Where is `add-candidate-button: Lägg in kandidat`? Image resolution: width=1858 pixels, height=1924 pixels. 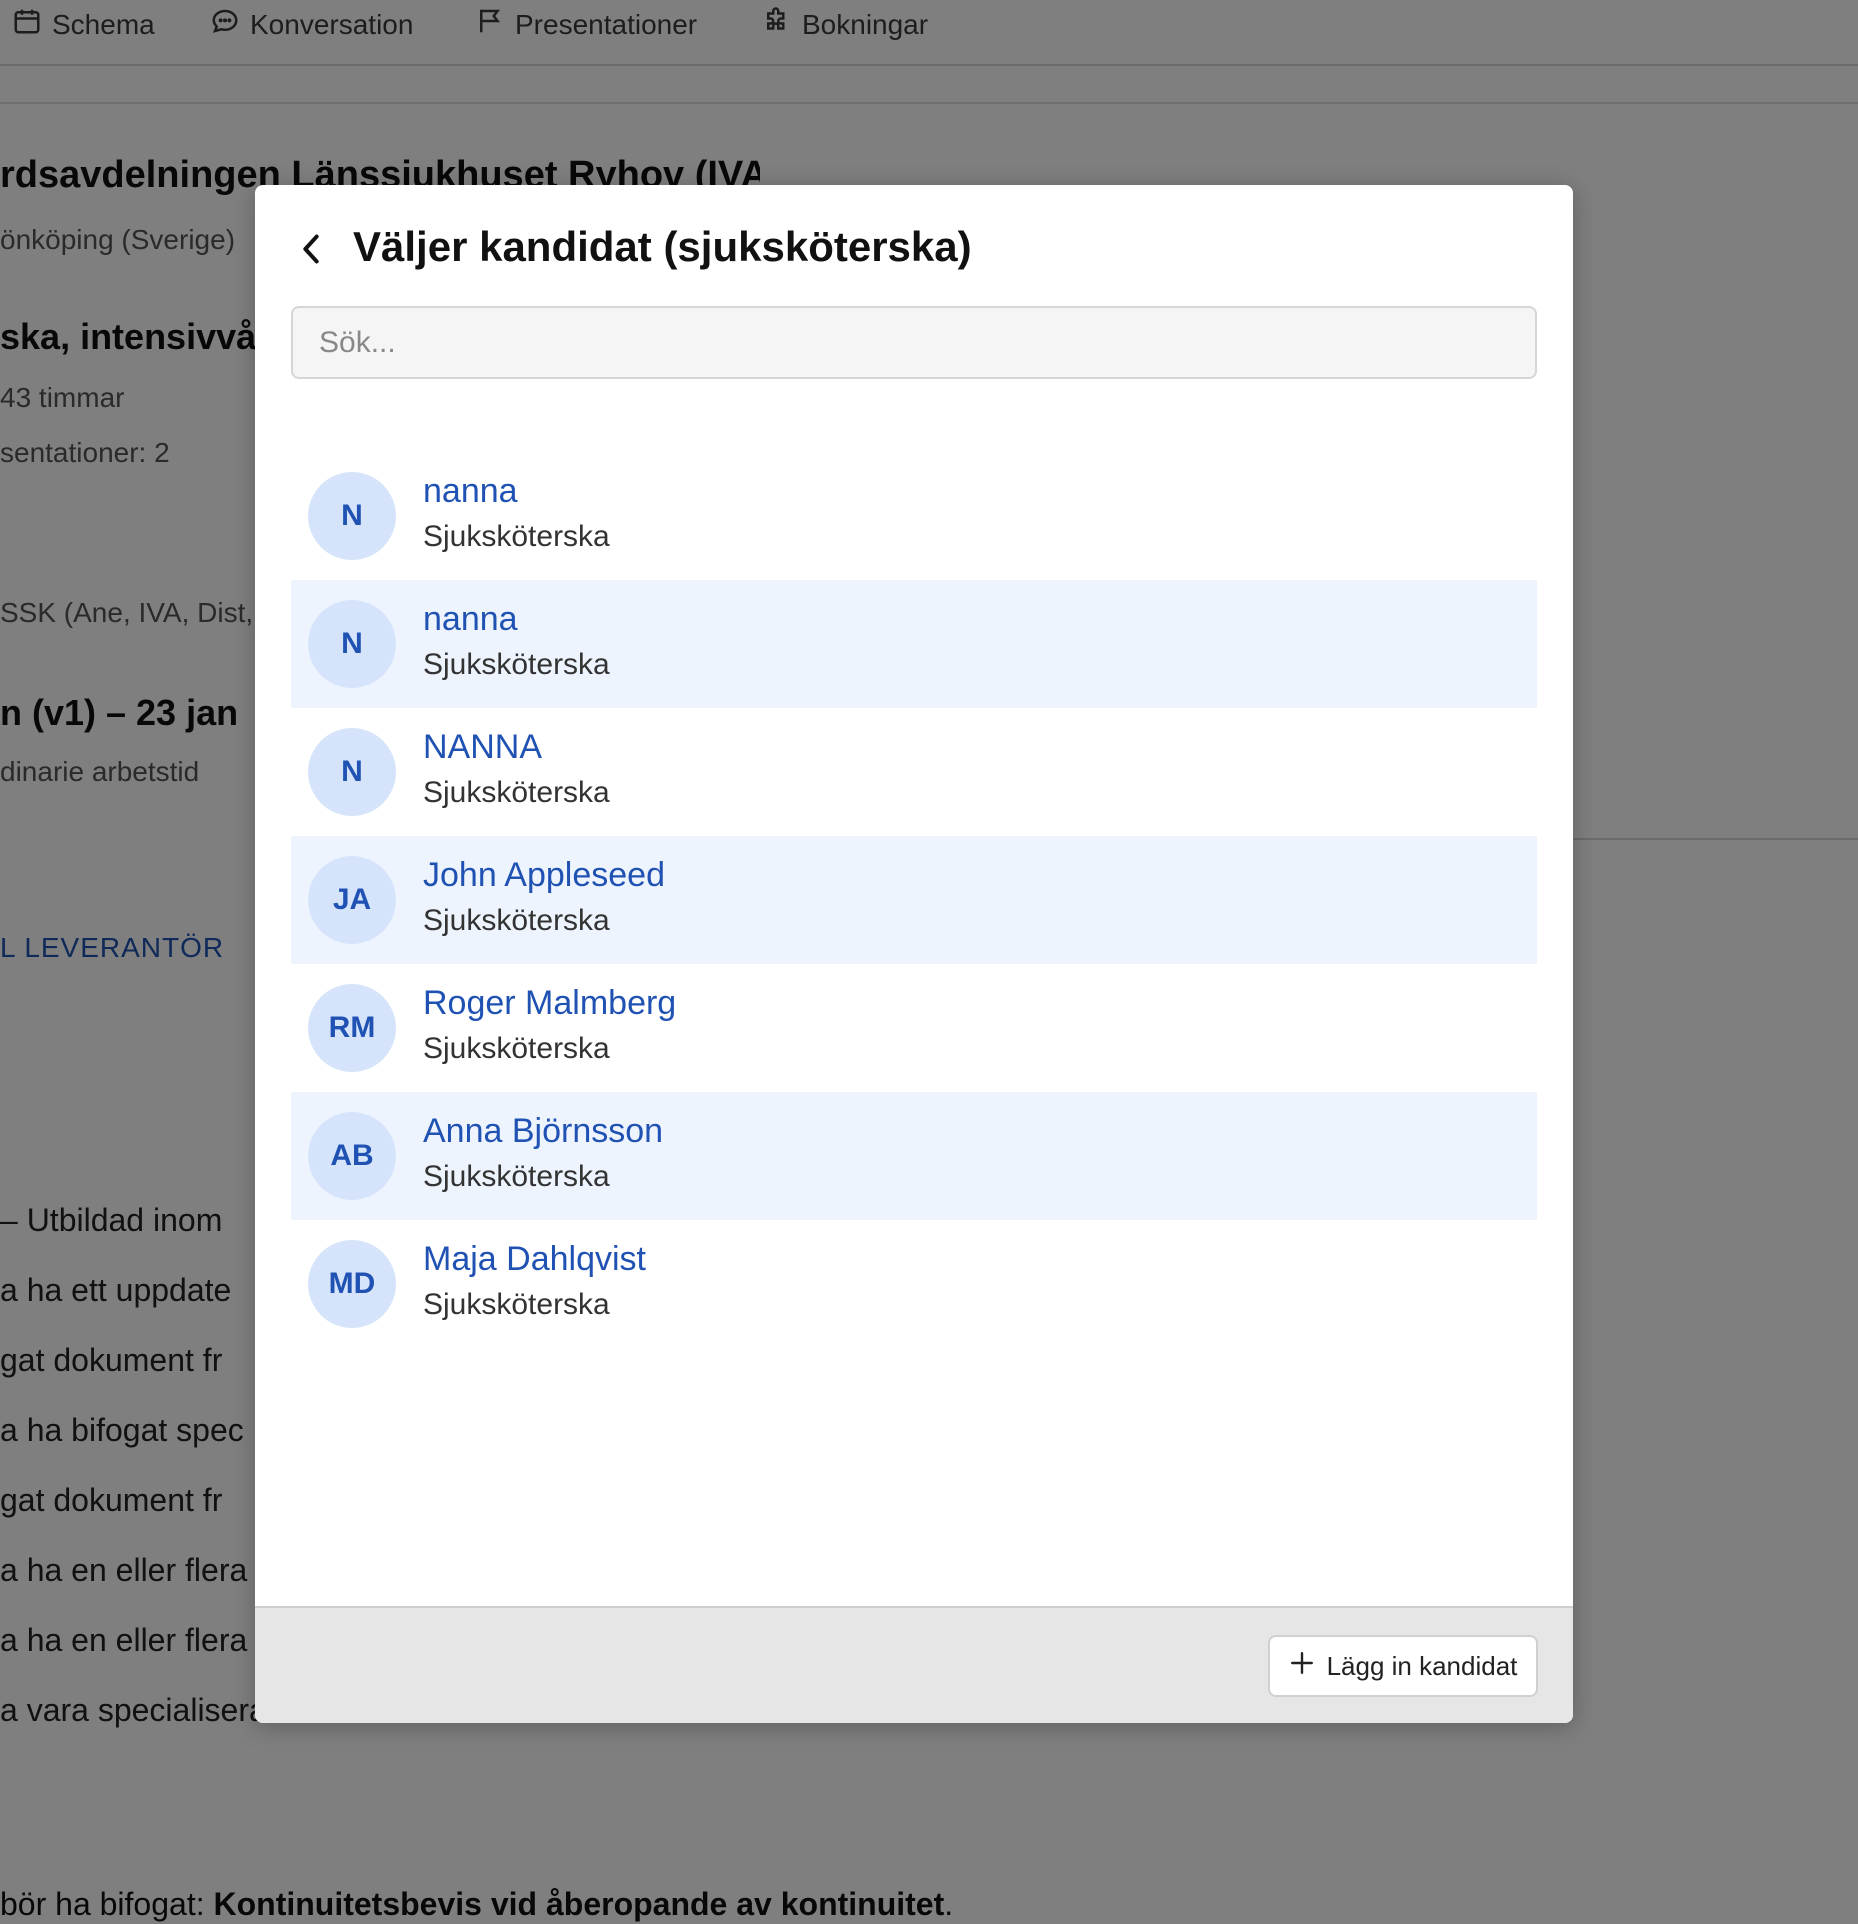
add-candidate-button: Lägg in kandidat is located at coordinates (1403, 1666).